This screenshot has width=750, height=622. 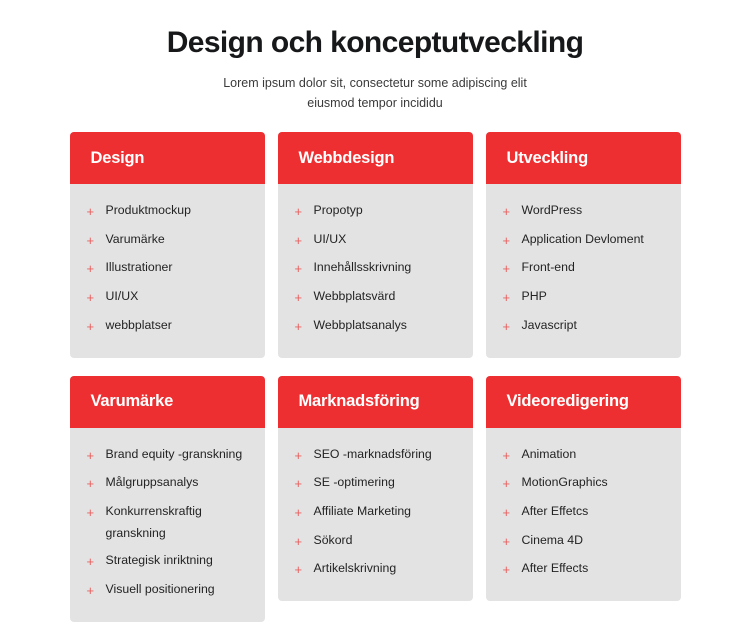 What do you see at coordinates (375, 102) in the screenshot?
I see `page-subtitle-line-2: eiusmod tempor incididu` at bounding box center [375, 102].